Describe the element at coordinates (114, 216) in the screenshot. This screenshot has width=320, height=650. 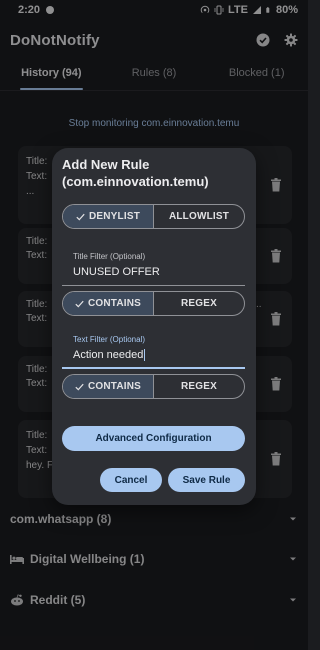
I see `denylist-label: DENYLIST` at that location.